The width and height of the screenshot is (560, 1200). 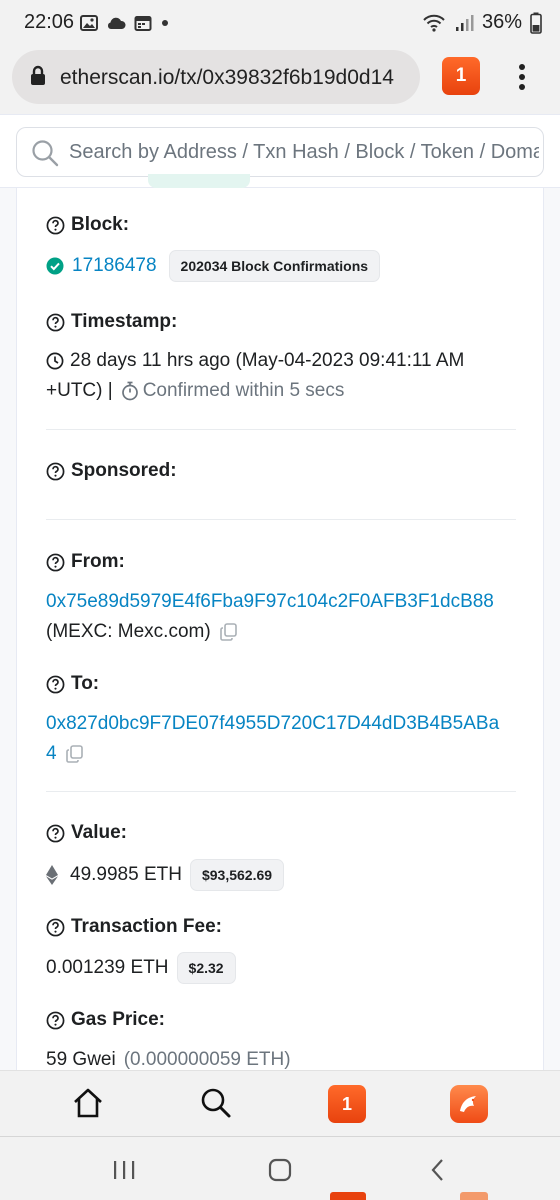 I want to click on block-label-row: Block:, so click(x=87, y=225).